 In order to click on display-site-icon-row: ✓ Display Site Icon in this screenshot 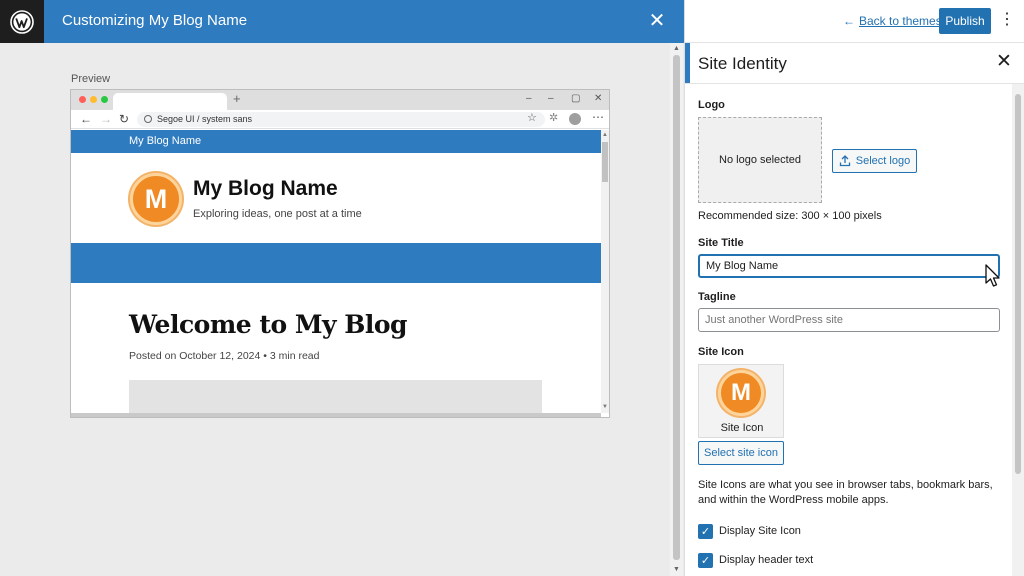, I will do `click(749, 531)`.